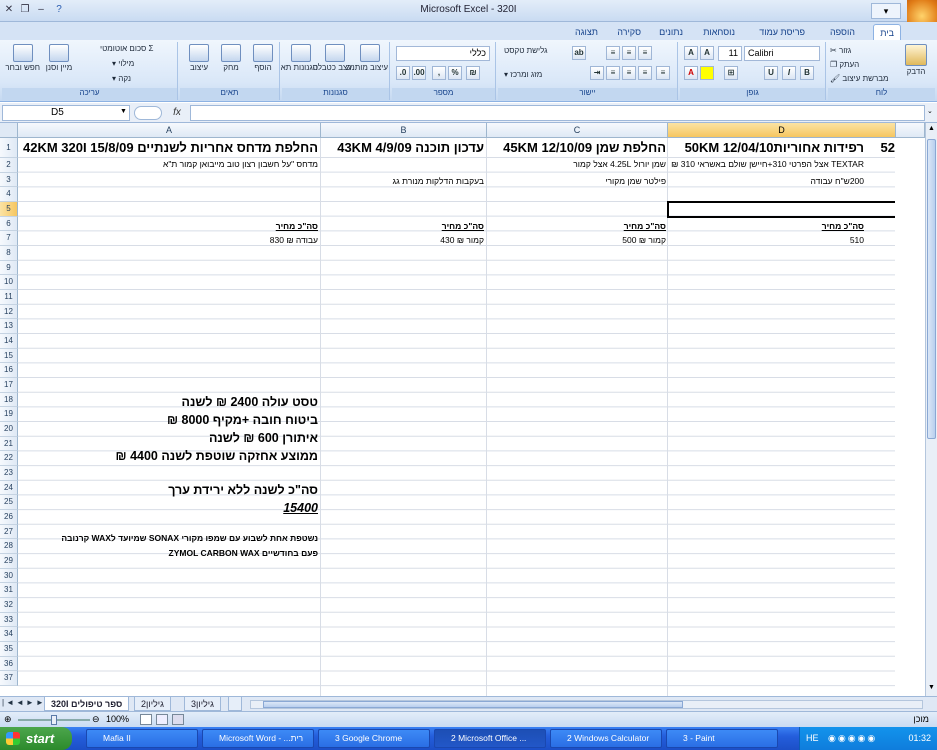 The image size is (937, 750). I want to click on format-cells-button: עיצוב, so click(199, 58).